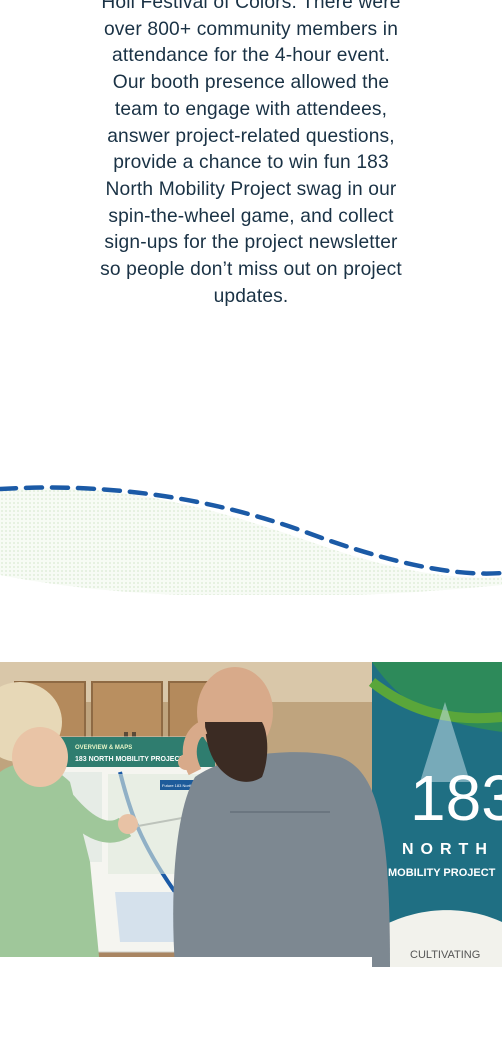 This screenshot has height=1041, width=502. I want to click on paragraph-line: North Mobility Project swag in our, so click(251, 189).